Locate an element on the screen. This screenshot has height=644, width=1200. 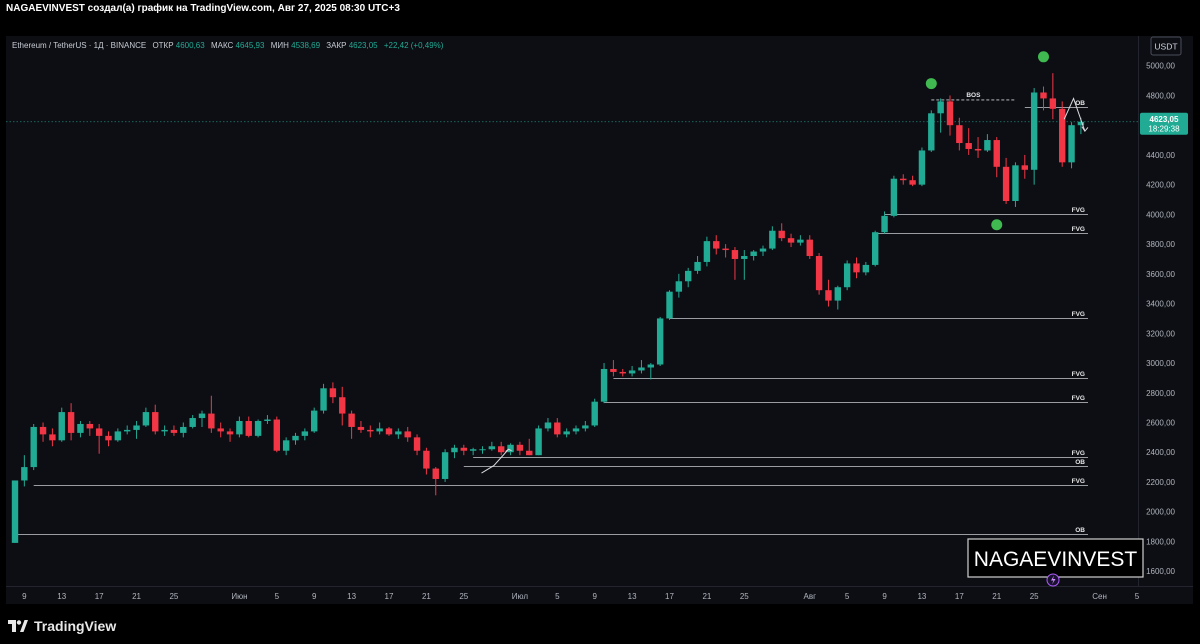
bos-label: BOS is located at coordinates (973, 95).